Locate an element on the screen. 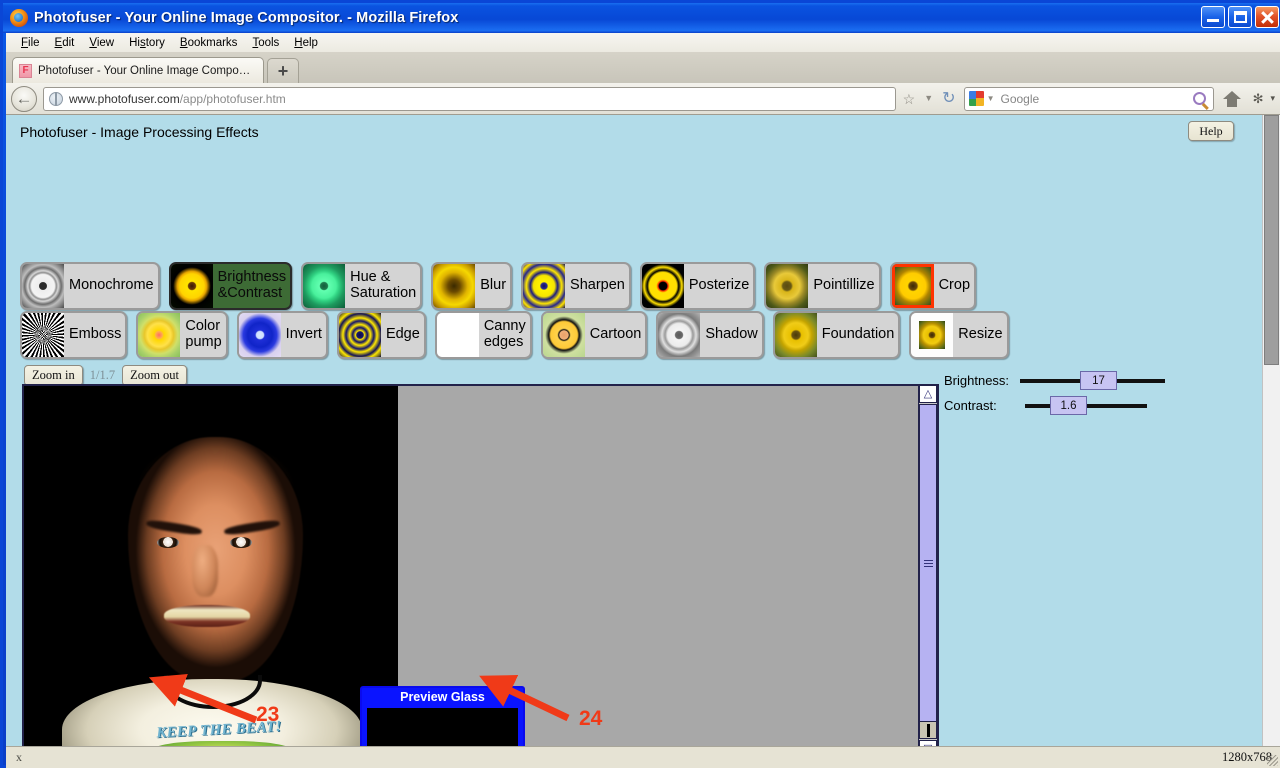 The width and height of the screenshot is (1280, 768). help-button: Help is located at coordinates (1211, 131).